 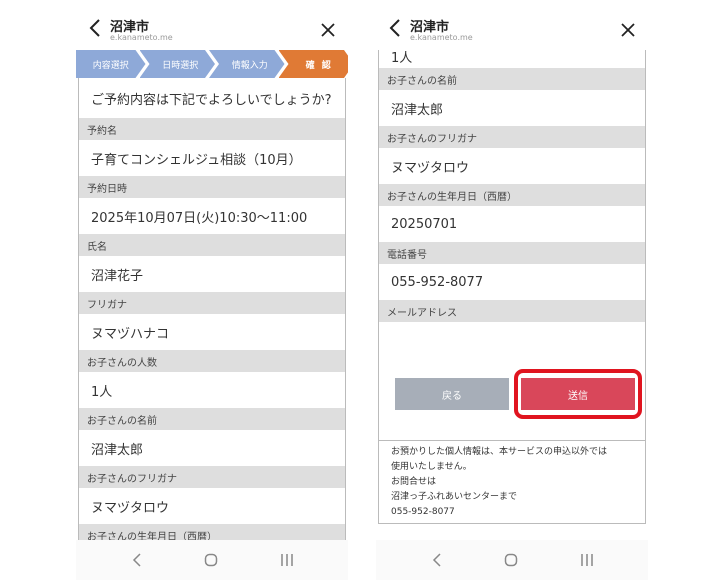 What do you see at coordinates (431, 467) in the screenshot?
I see `notice-line: 使用いたしません。` at bounding box center [431, 467].